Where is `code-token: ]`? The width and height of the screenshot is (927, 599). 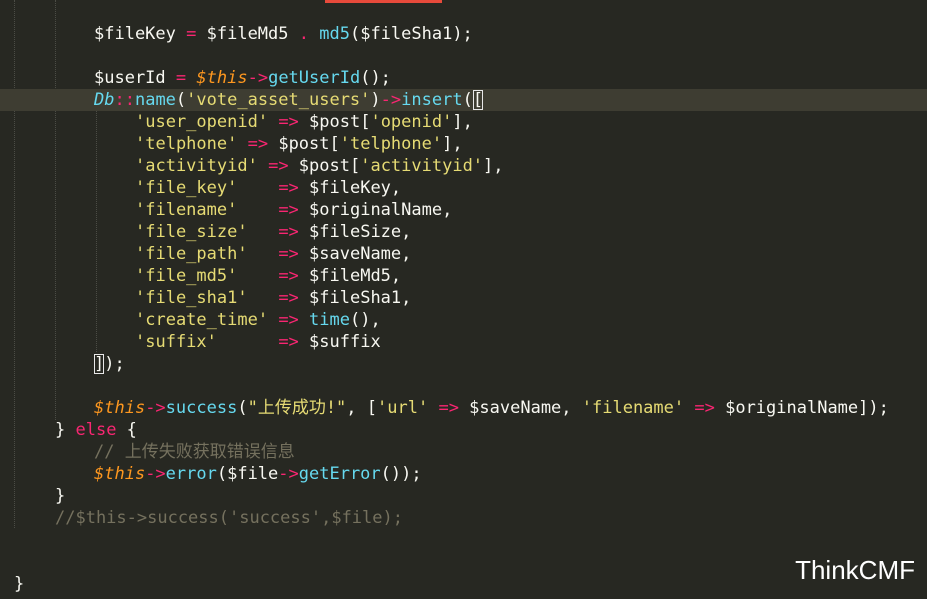
code-token: ] is located at coordinates (99, 364).